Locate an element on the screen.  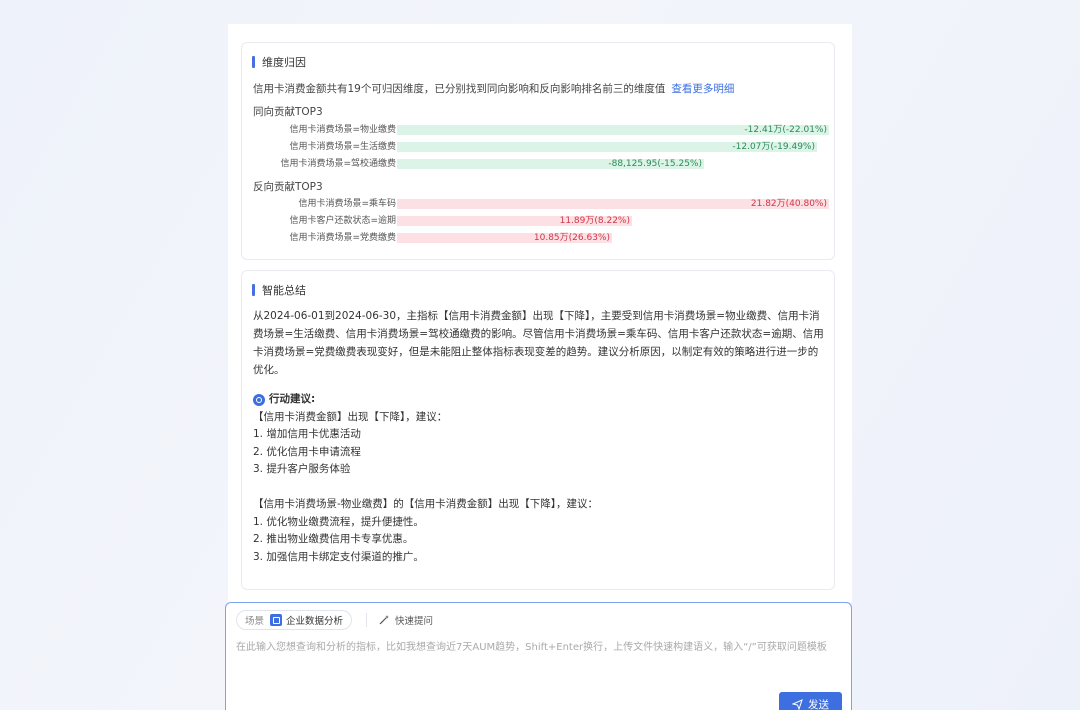
action-title-row: 行动建议: is located at coordinates (540, 400).